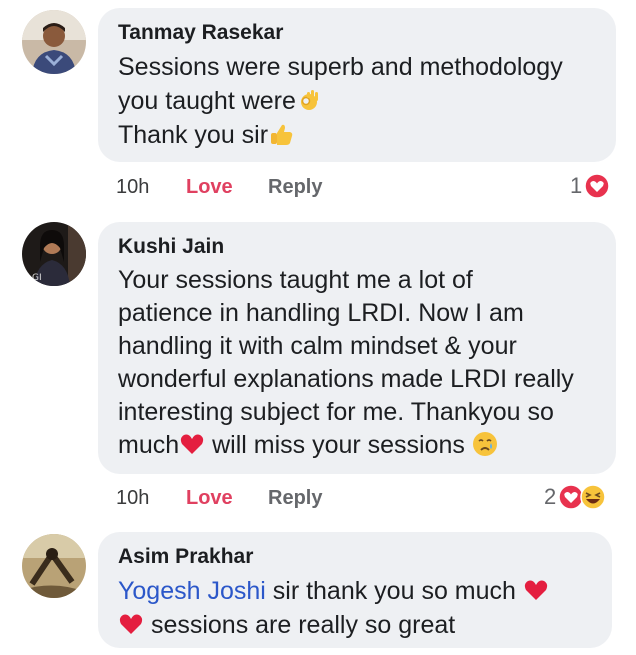  I want to click on comment-line: wonderful explanations made LRDI really, so click(346, 379).